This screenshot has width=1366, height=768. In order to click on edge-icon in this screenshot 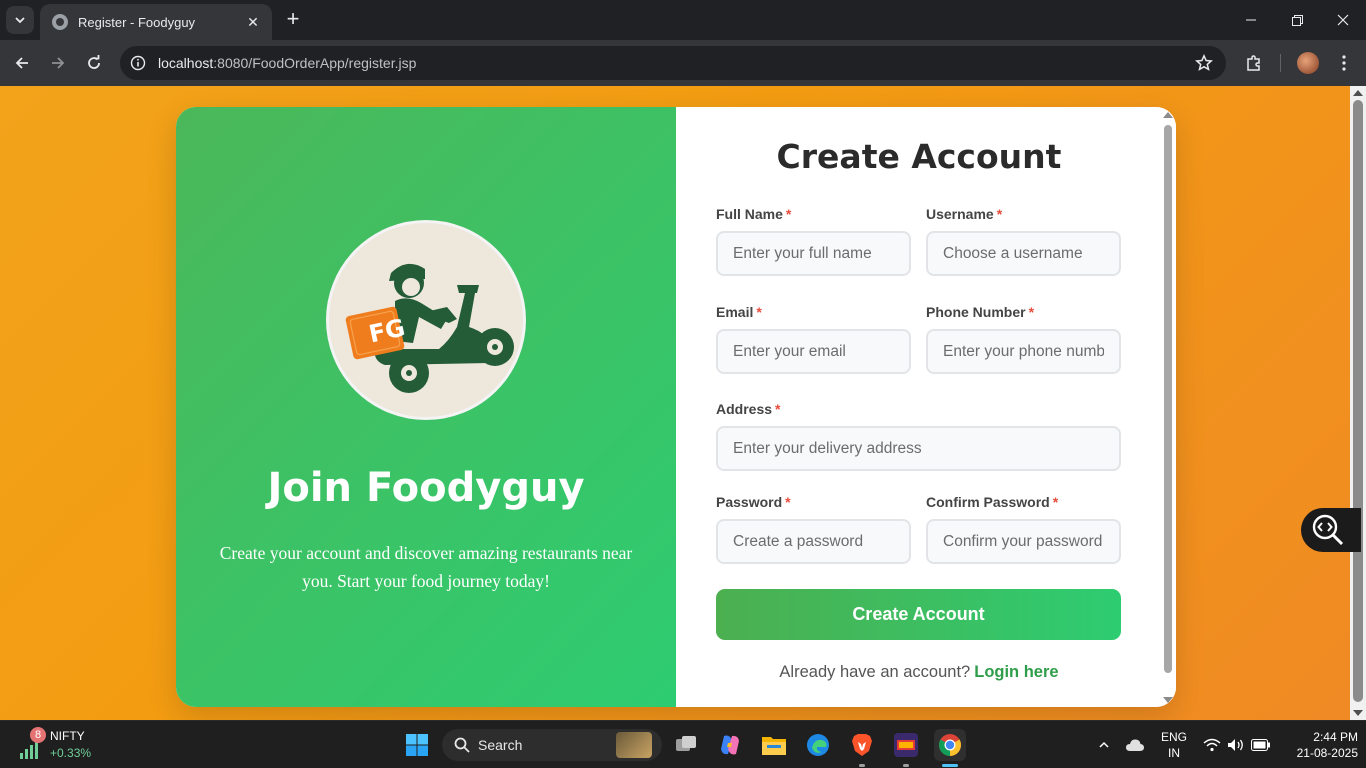, I will do `click(818, 745)`.